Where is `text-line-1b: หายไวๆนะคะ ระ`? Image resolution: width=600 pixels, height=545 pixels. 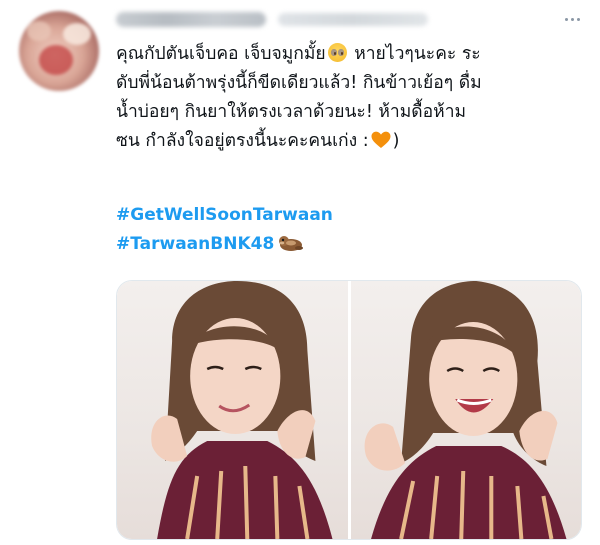 text-line-1b: หายไวๆนะคะ ระ is located at coordinates (414, 54).